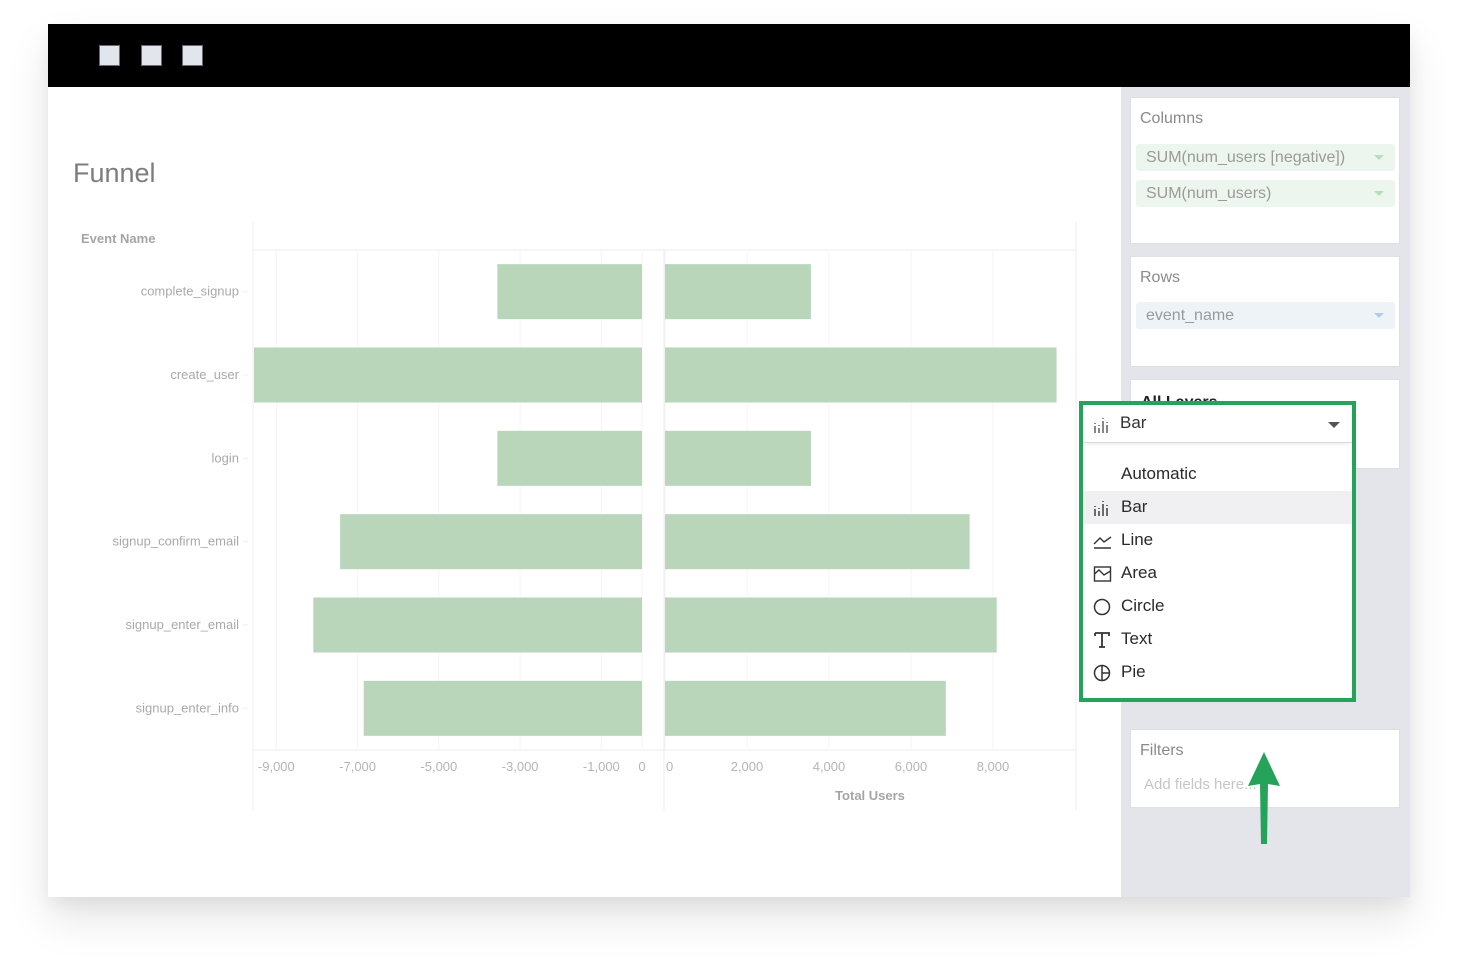 The width and height of the screenshot is (1459, 969). Describe the element at coordinates (1217, 639) in the screenshot. I see `mark-option-text: Text` at that location.